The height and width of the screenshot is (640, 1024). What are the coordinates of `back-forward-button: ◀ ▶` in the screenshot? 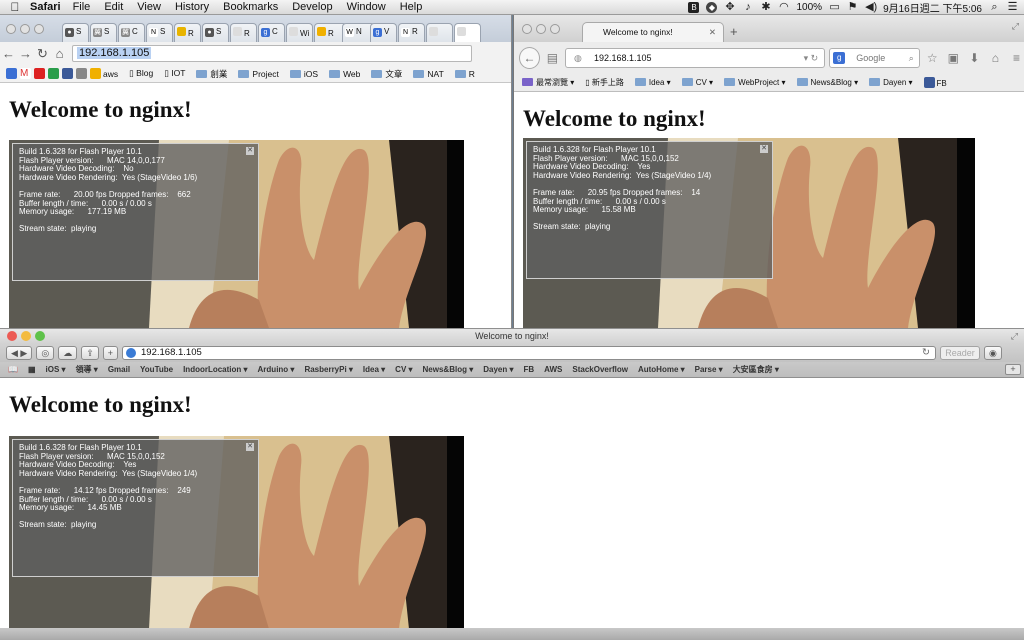 It's located at (19, 353).